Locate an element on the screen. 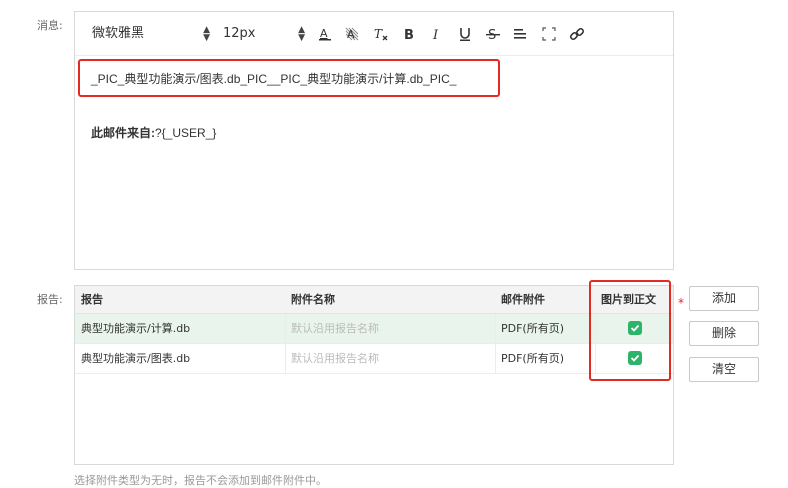  italic-icon: I is located at coordinates (437, 34).